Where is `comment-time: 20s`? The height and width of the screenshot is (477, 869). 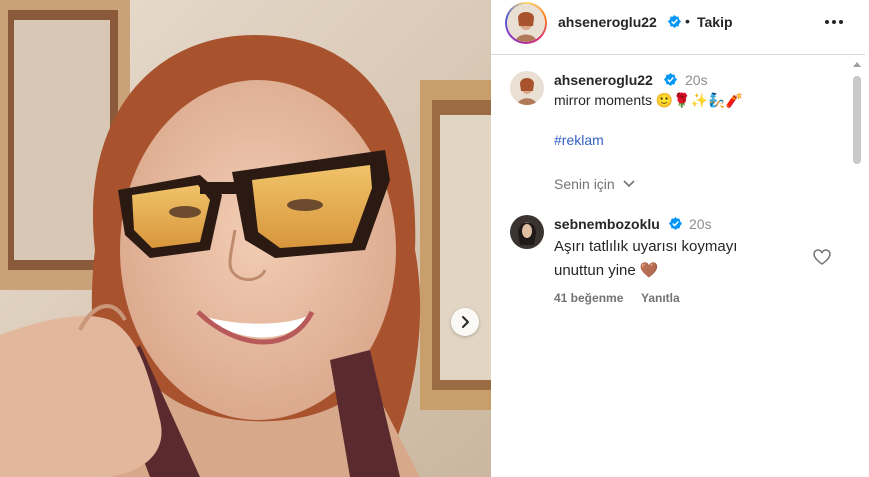
comment-time: 20s is located at coordinates (700, 224).